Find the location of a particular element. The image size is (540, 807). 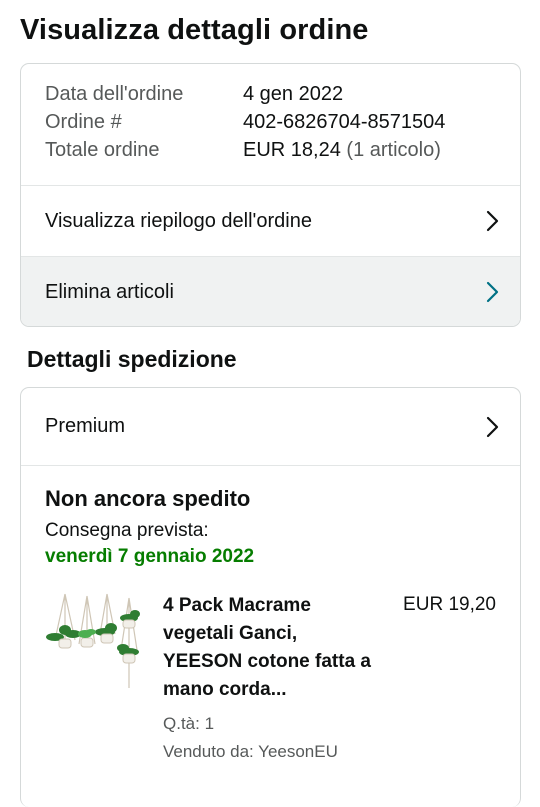

view-order-summary-label: Visualizza riepilogo dell'ordine is located at coordinates (178, 220).